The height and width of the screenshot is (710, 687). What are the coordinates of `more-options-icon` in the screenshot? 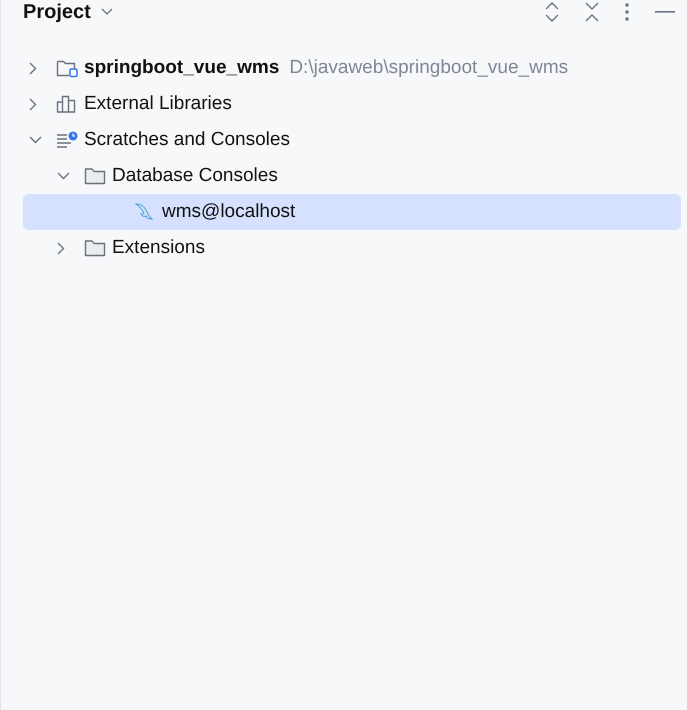 It's located at (627, 12).